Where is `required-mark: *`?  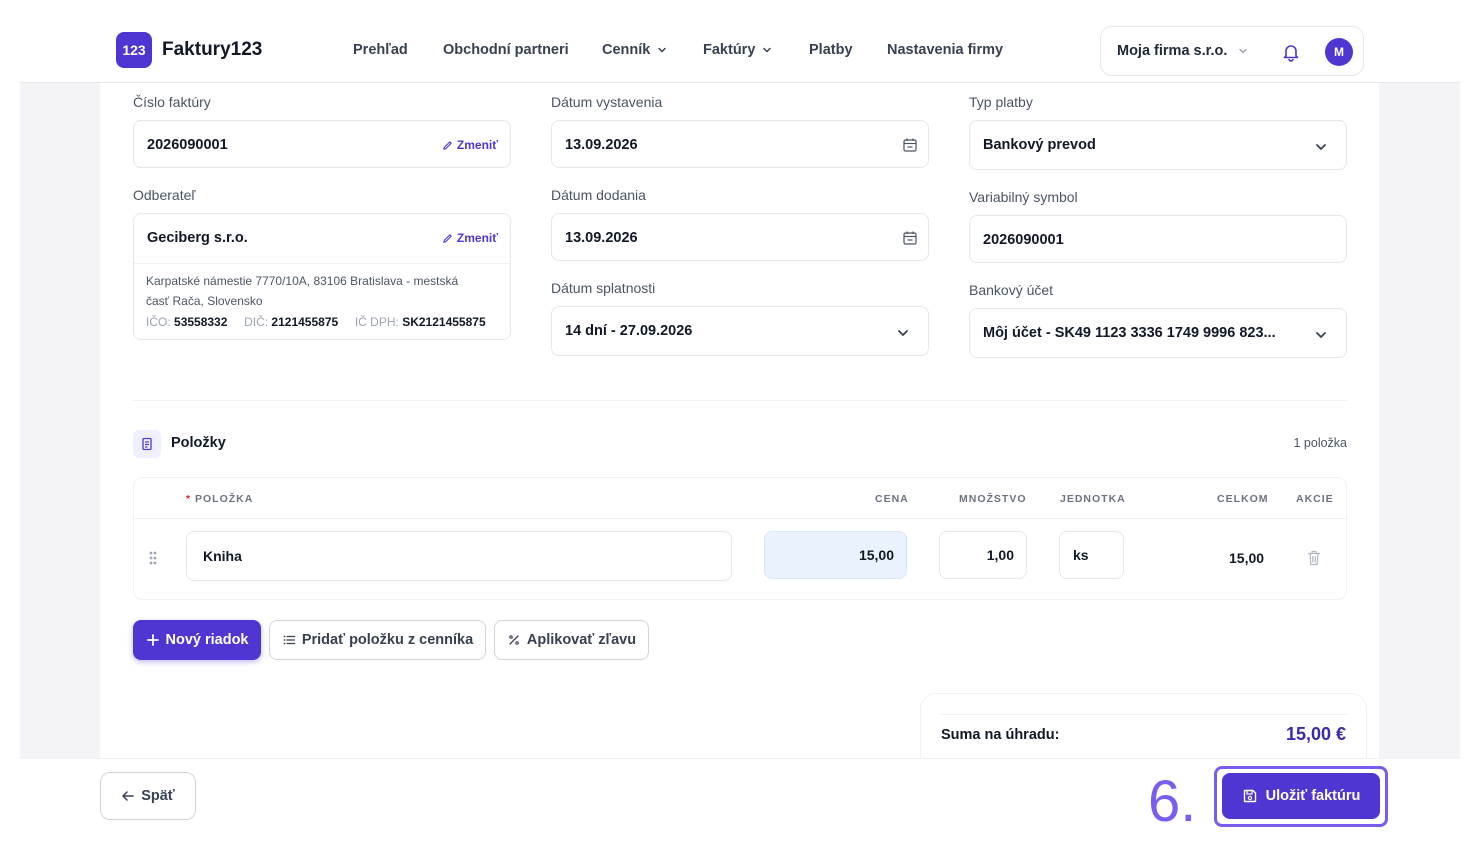
required-mark: * is located at coordinates (189, 499).